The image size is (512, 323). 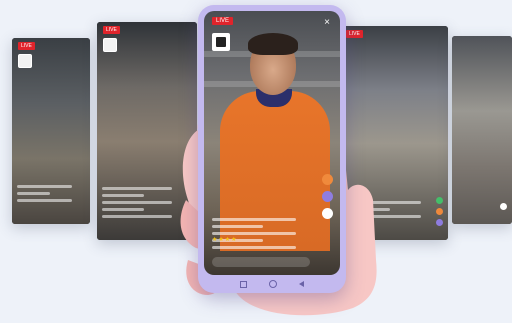 What do you see at coordinates (261, 262) in the screenshot?
I see `comment-input` at bounding box center [261, 262].